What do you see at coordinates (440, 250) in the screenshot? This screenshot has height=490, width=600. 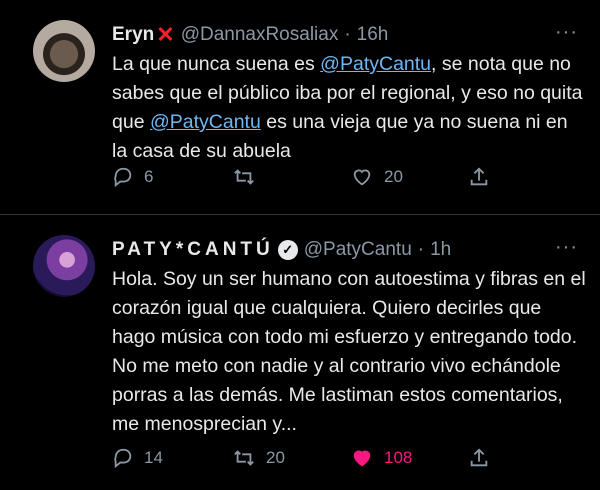 I see `timestamp: 1h` at bounding box center [440, 250].